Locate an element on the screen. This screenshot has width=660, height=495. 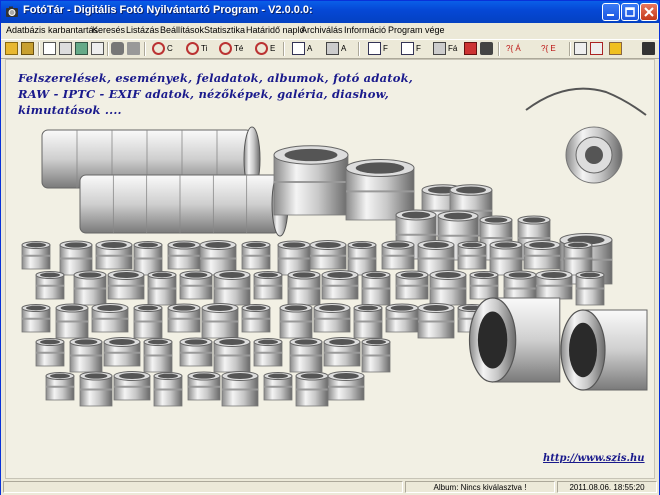
calendar-button is located at coordinates (470, 48).